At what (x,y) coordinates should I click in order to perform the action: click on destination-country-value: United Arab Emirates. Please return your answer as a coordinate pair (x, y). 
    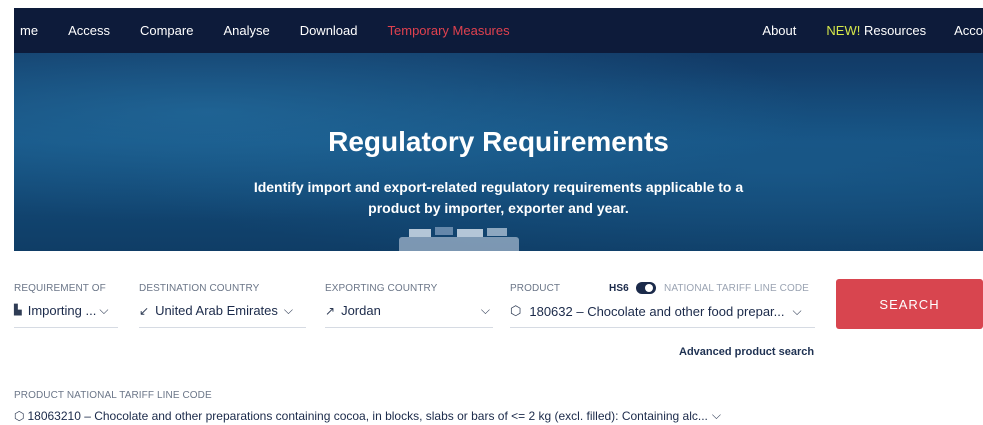
    Looking at the image, I should click on (216, 310).